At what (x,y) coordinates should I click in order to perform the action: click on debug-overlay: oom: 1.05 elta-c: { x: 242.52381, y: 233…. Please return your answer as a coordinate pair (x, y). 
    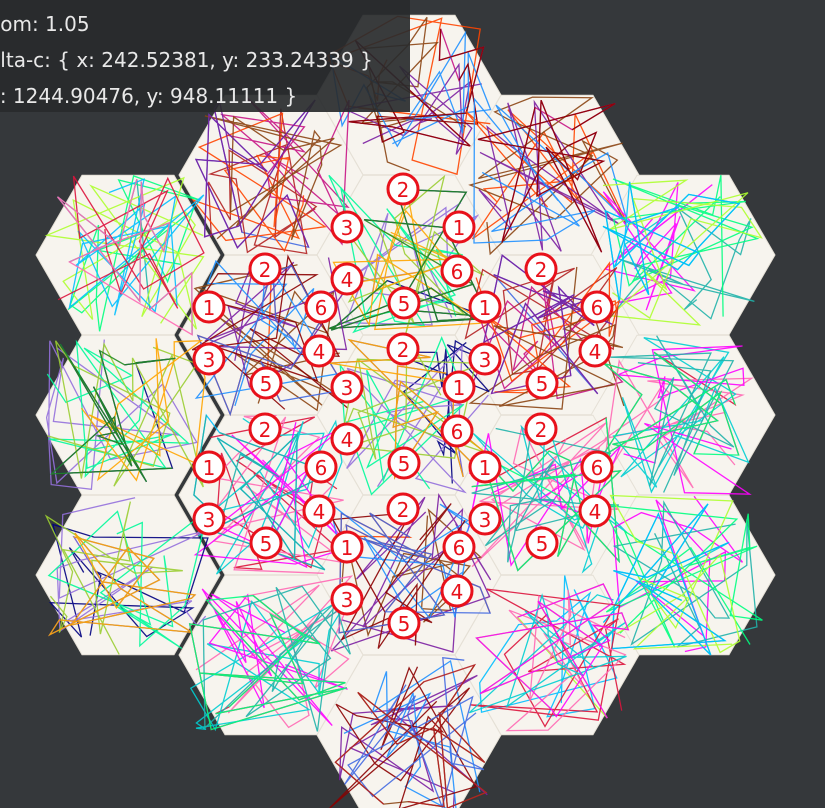
    Looking at the image, I should click on (205, 56).